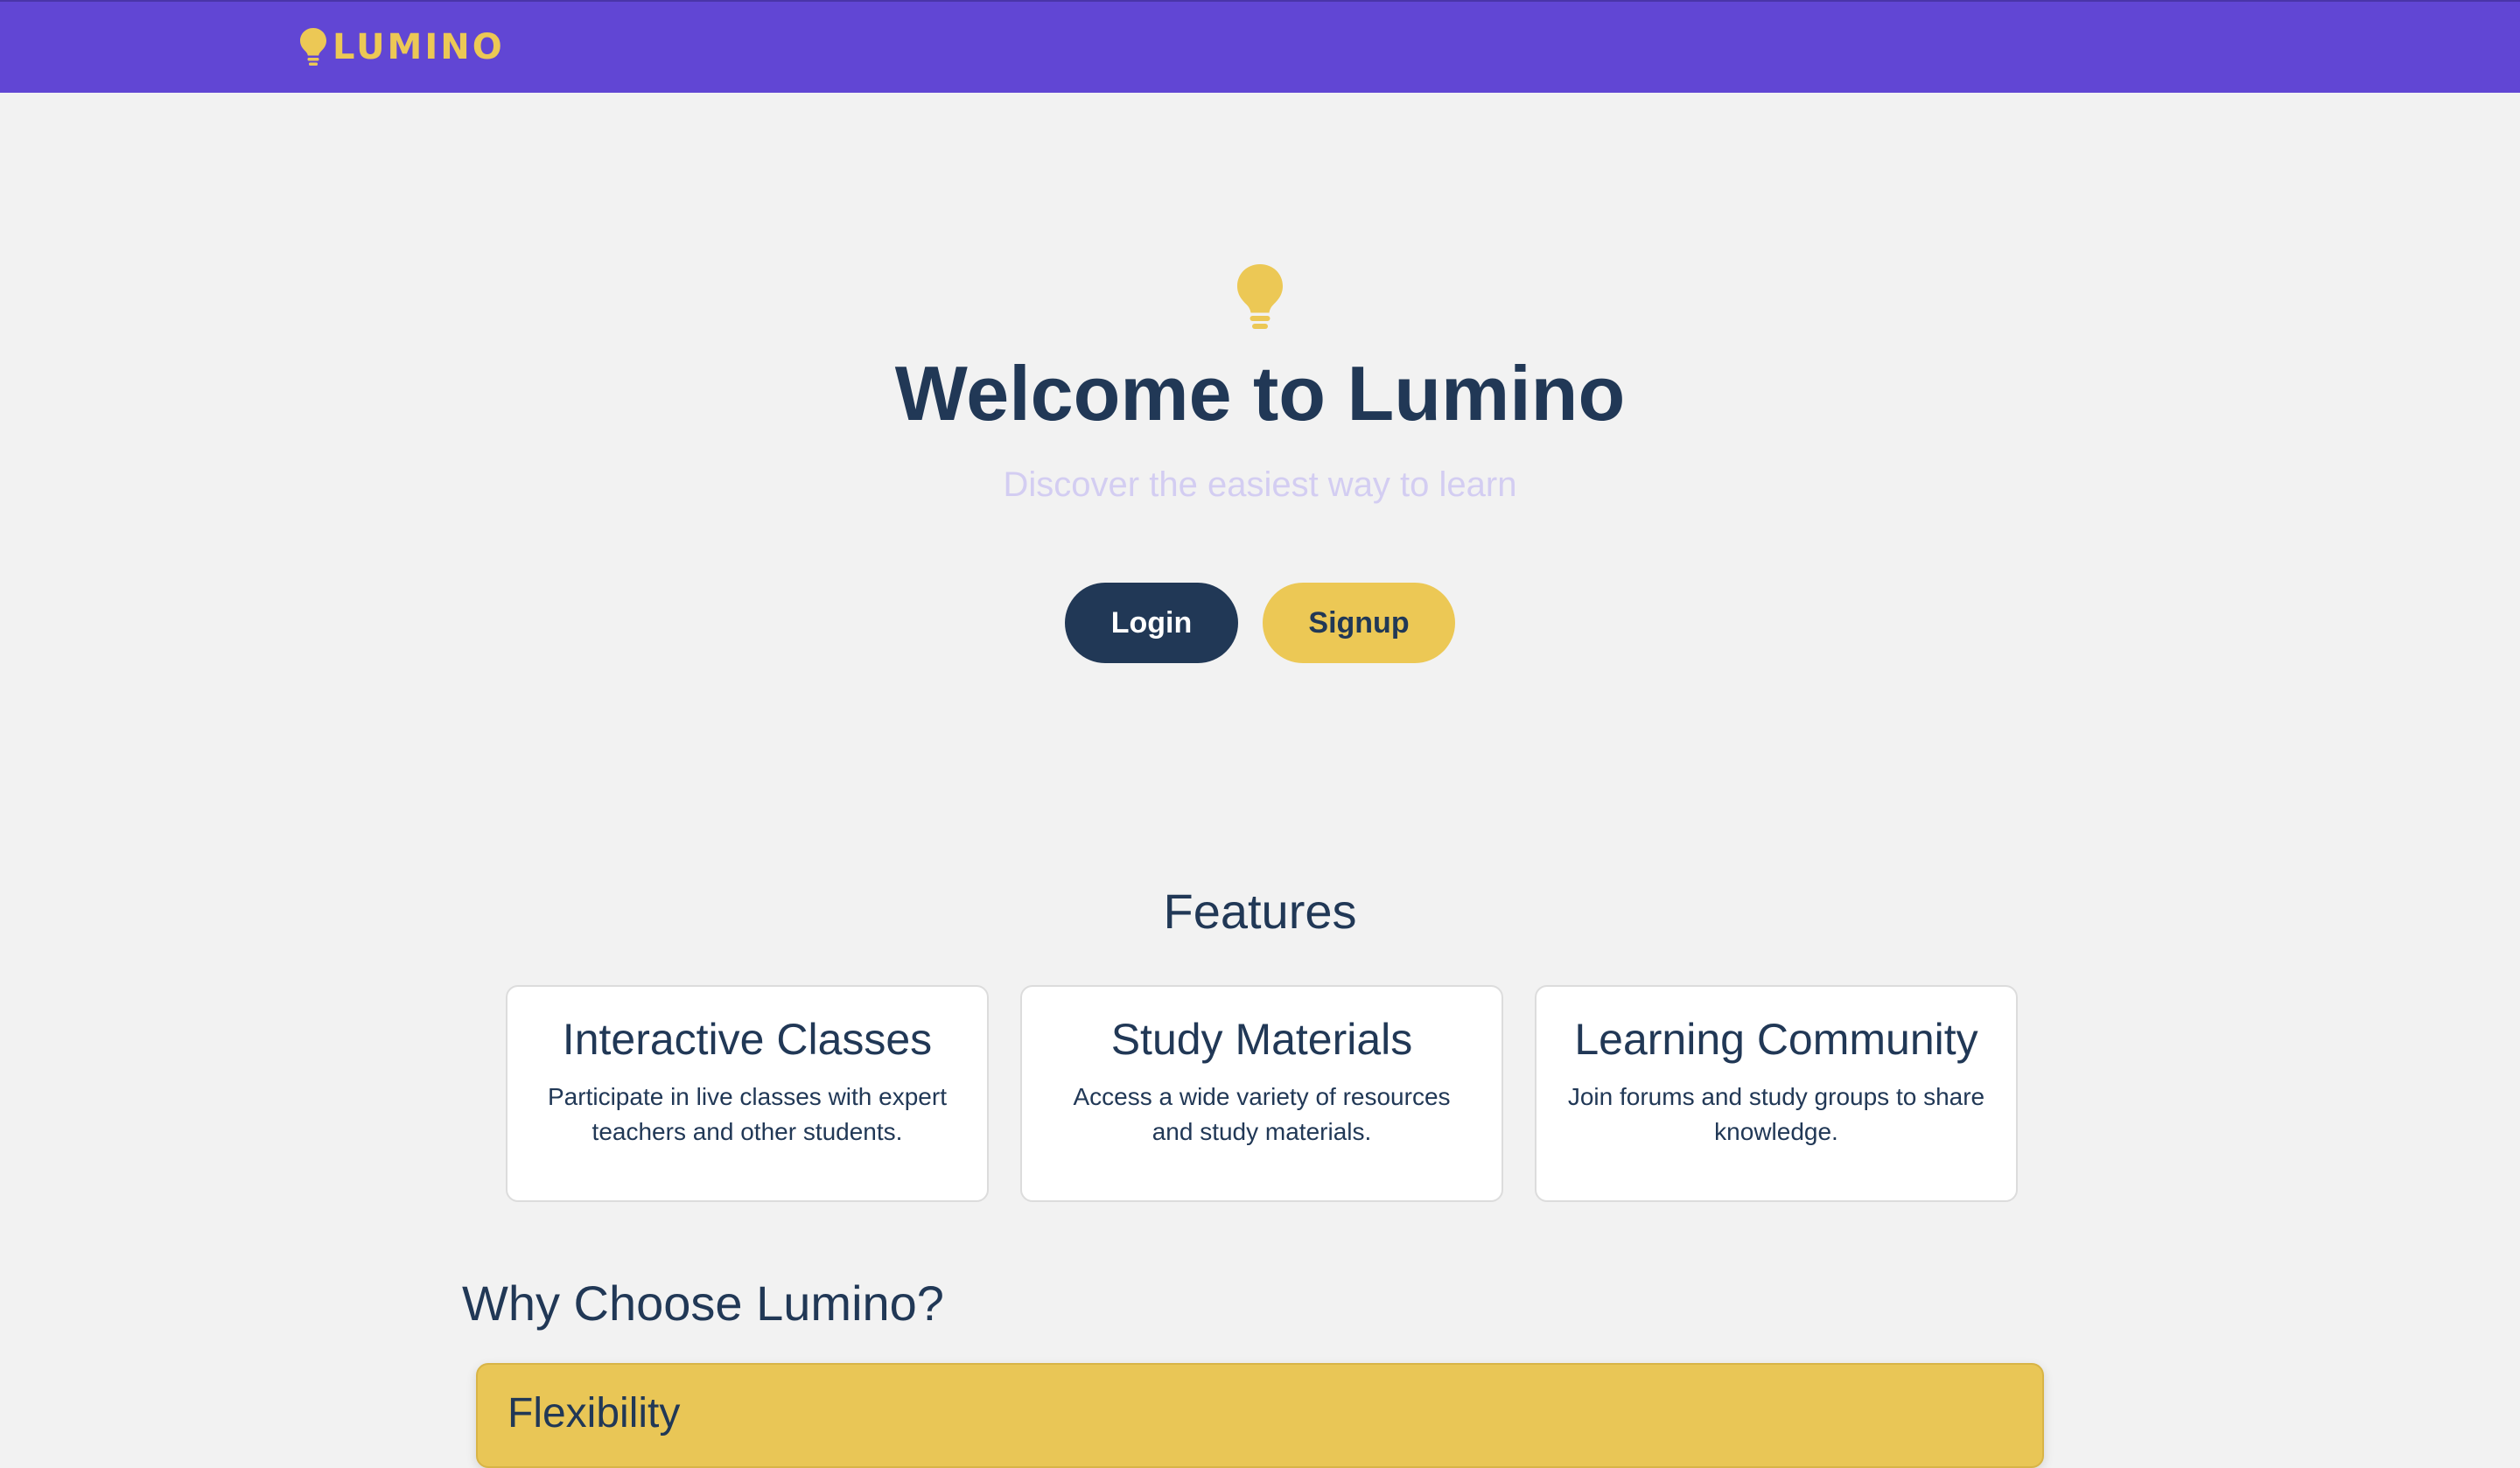 This screenshot has width=2520, height=1468. What do you see at coordinates (1260, 1415) in the screenshot?
I see `why-card-flexibility: Flexibility` at bounding box center [1260, 1415].